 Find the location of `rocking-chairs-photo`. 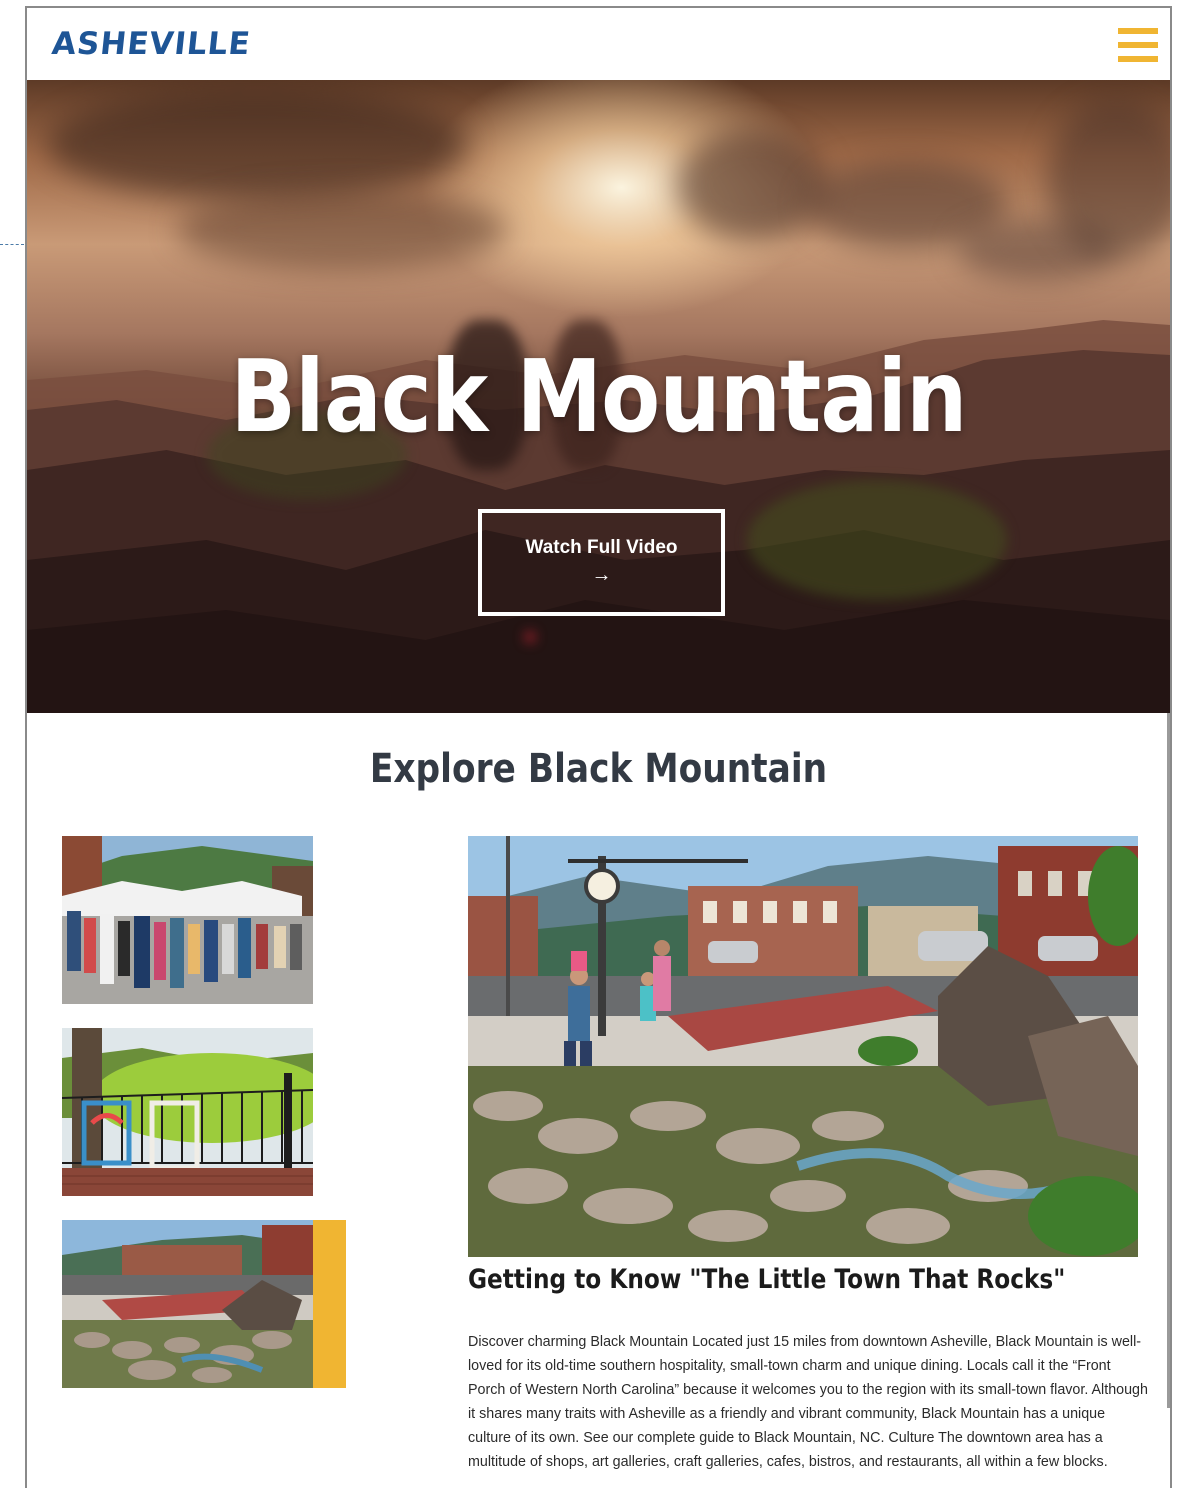

rocking-chairs-photo is located at coordinates (187, 1112).